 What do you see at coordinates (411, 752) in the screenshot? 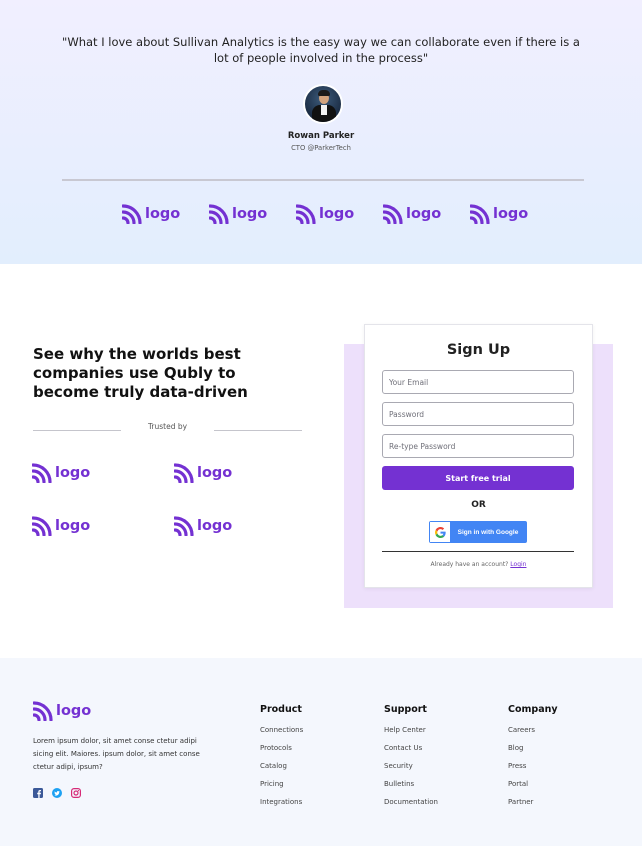
I see `footer-link: Contact Us` at bounding box center [411, 752].